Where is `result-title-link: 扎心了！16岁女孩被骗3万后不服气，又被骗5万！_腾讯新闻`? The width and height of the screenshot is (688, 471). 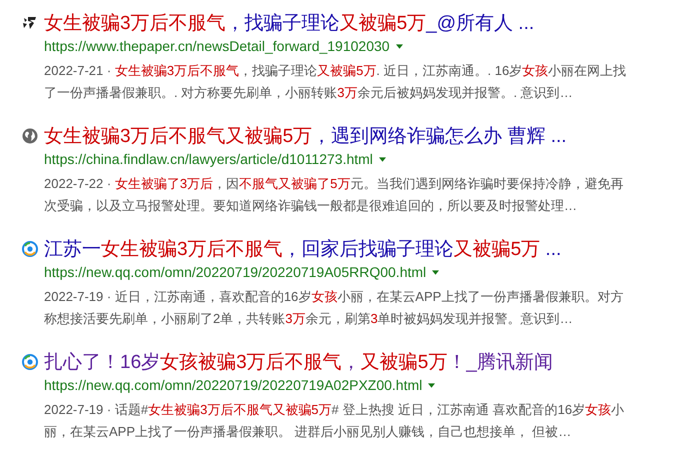 result-title-link: 扎心了！16岁女孩被骗3万后不服气，又被骗5万！_腾讯新闻 is located at coordinates (298, 362).